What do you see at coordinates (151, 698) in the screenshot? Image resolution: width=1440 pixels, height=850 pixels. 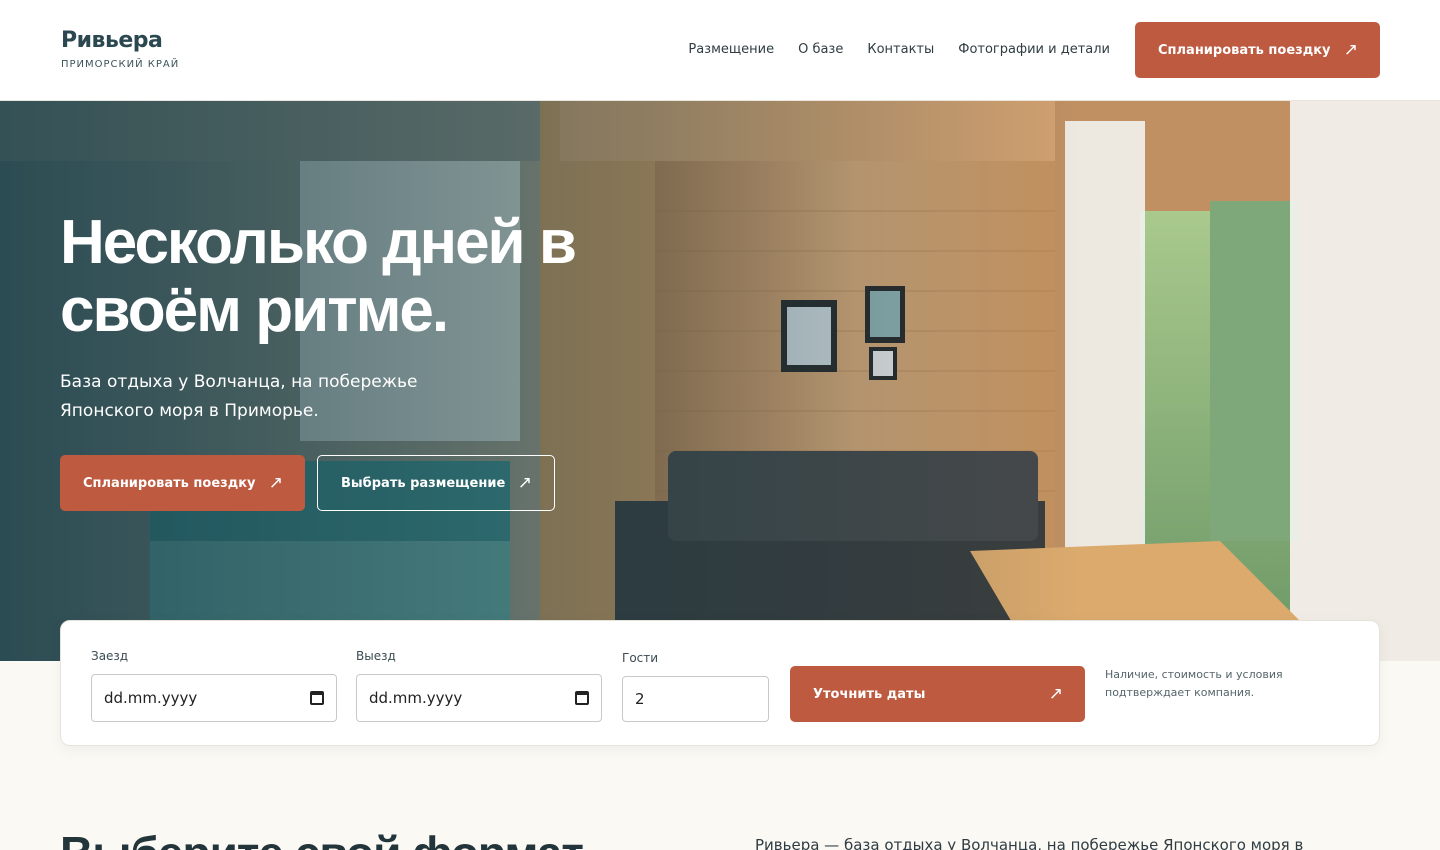 I see `checkin-placeholder: dd.mm.yyyy` at bounding box center [151, 698].